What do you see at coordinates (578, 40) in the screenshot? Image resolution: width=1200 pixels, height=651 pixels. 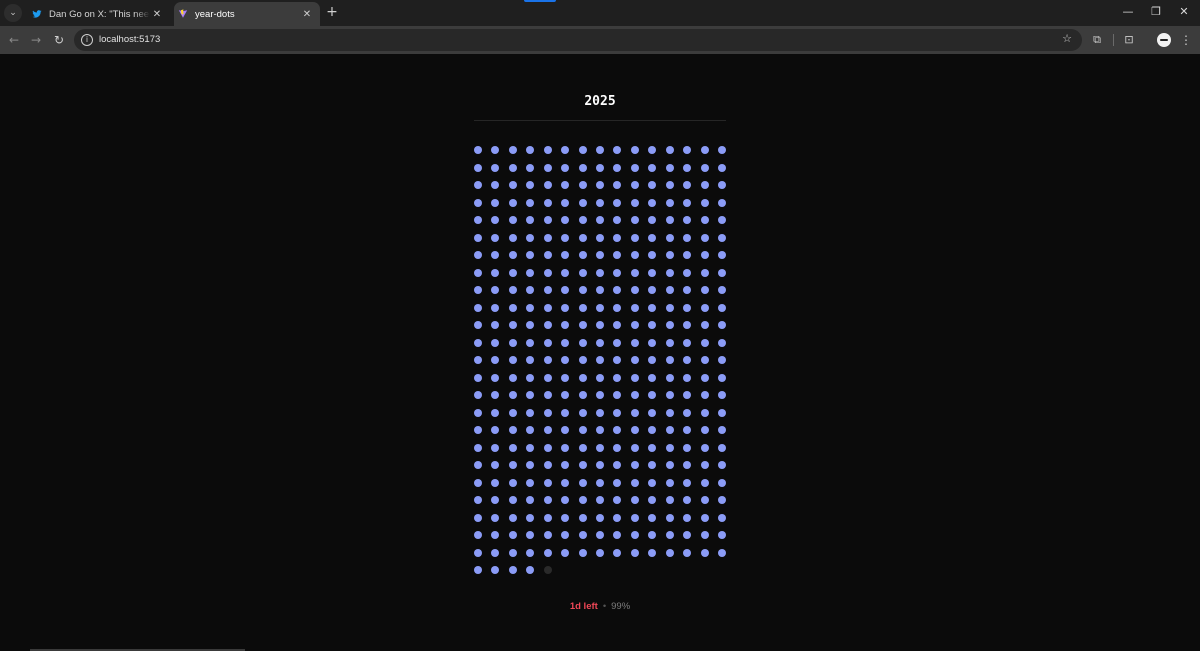 I see `address-bar: i localhost:5173 ☆` at bounding box center [578, 40].